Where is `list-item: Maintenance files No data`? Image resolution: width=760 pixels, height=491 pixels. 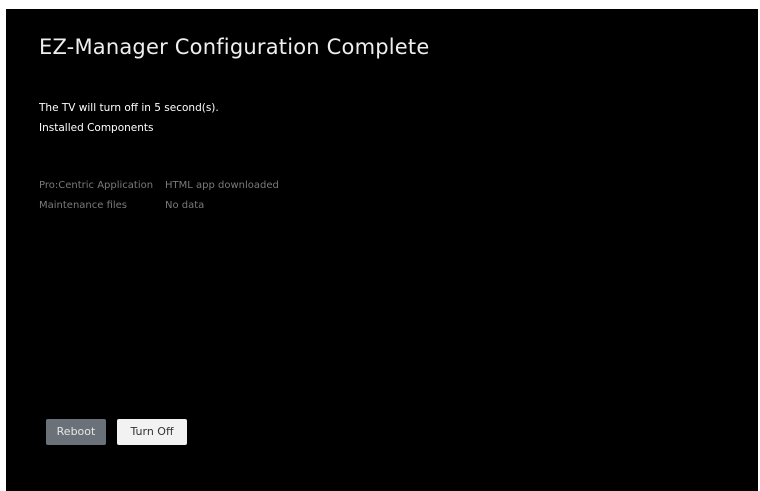
list-item: Maintenance files No data is located at coordinates (159, 210).